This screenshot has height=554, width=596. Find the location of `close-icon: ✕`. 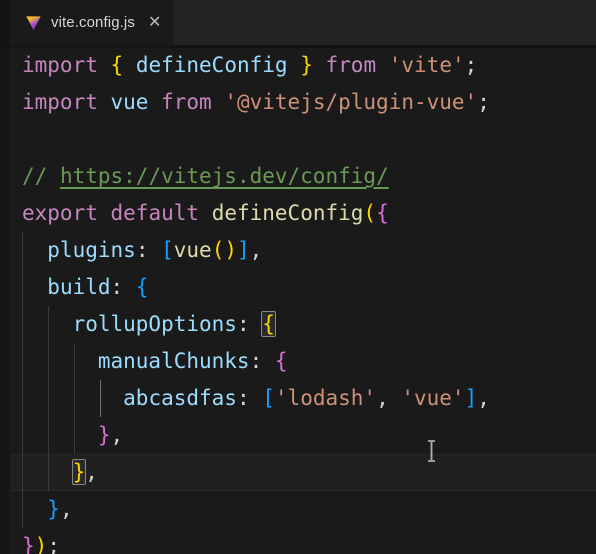

close-icon: ✕ is located at coordinates (154, 22).